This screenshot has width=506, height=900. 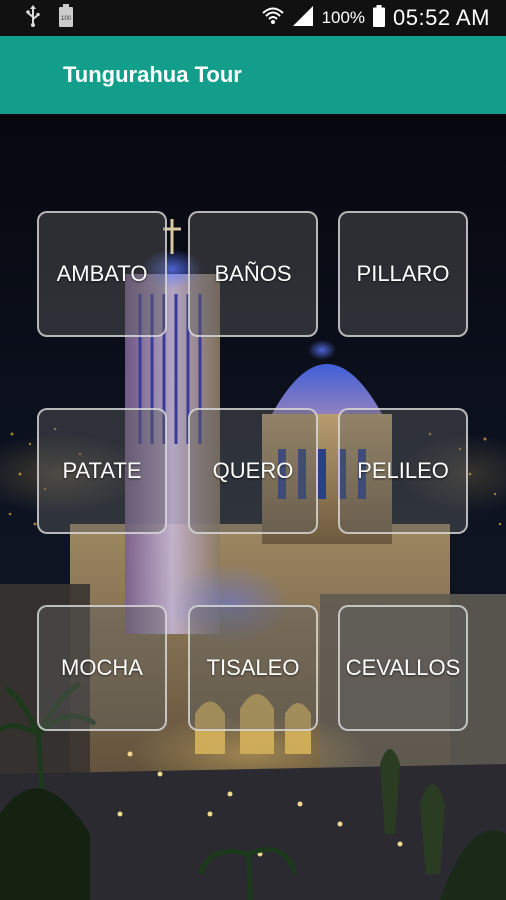 I want to click on app-title: Tungurahua Tour, so click(x=152, y=74).